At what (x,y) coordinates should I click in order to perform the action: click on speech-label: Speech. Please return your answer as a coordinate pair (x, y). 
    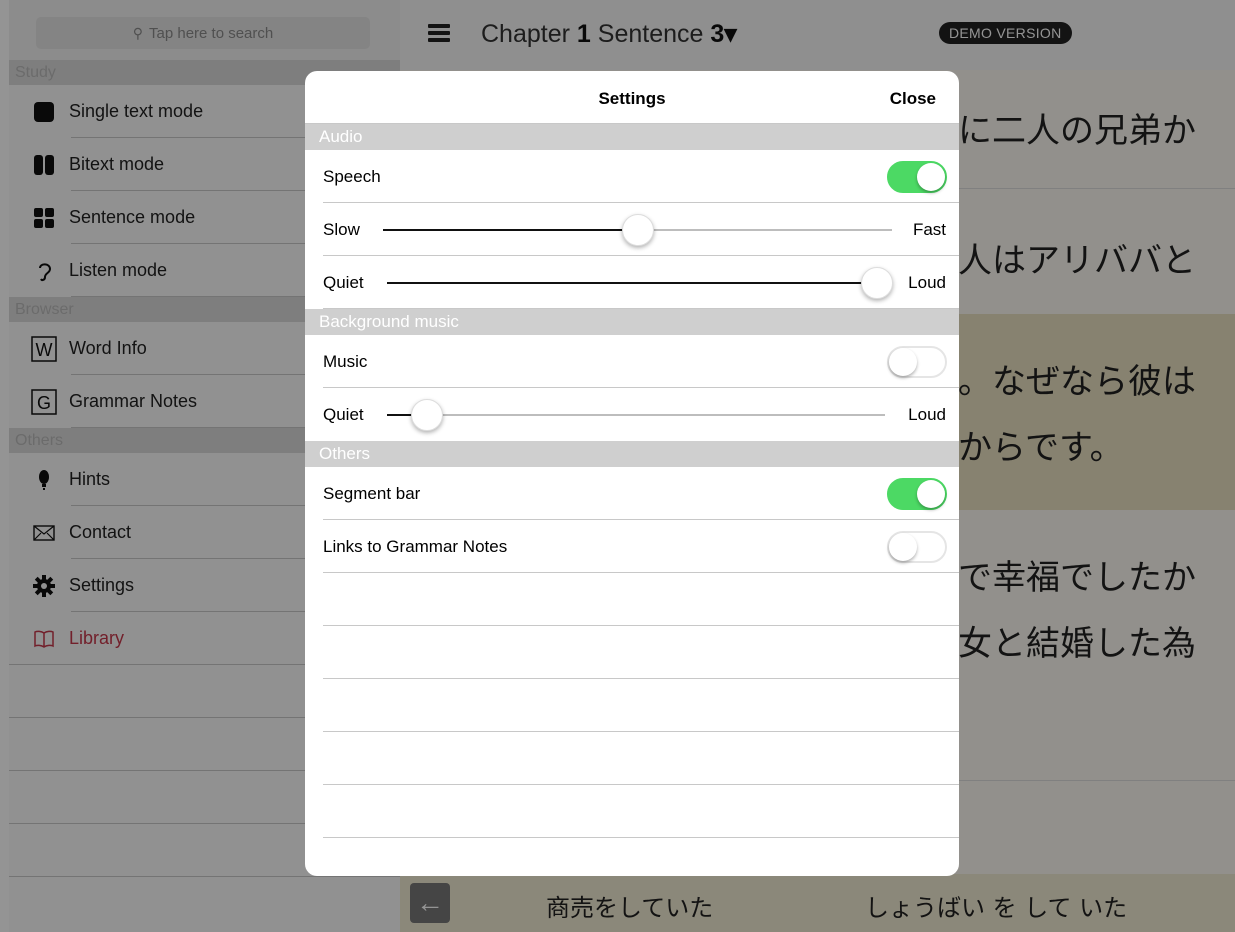
    Looking at the image, I should click on (352, 176).